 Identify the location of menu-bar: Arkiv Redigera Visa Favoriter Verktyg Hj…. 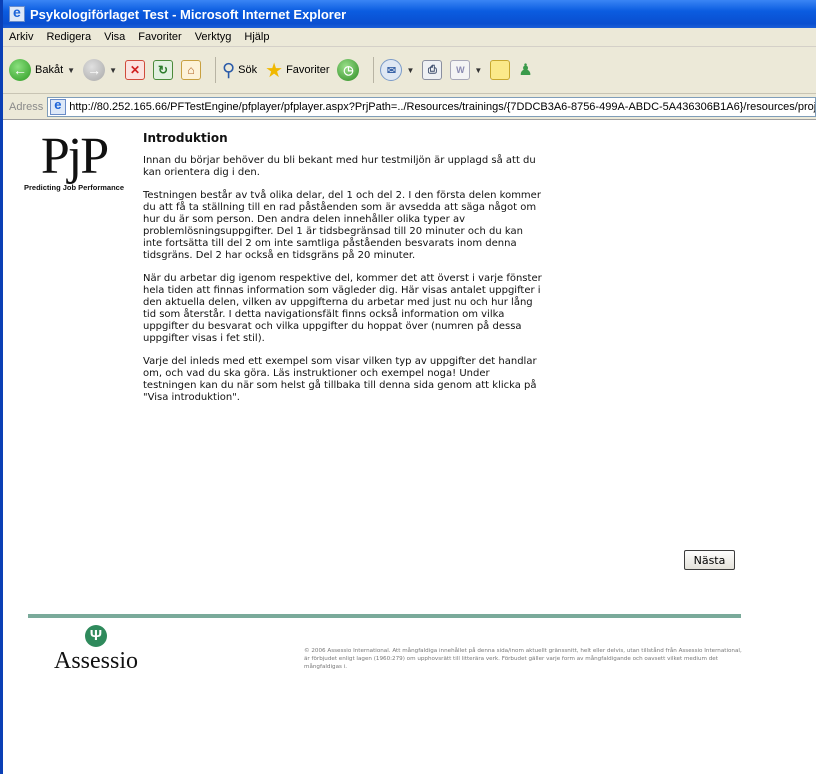
(409, 37).